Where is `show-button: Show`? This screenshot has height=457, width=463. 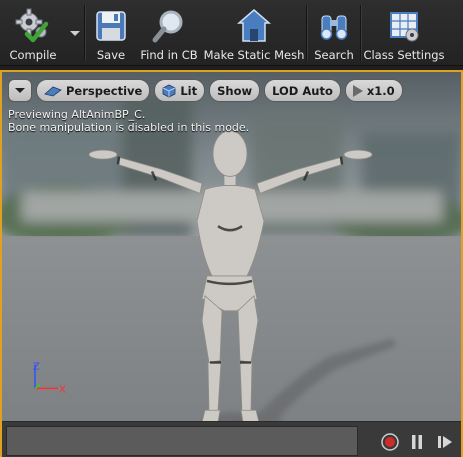
show-button: Show is located at coordinates (235, 90).